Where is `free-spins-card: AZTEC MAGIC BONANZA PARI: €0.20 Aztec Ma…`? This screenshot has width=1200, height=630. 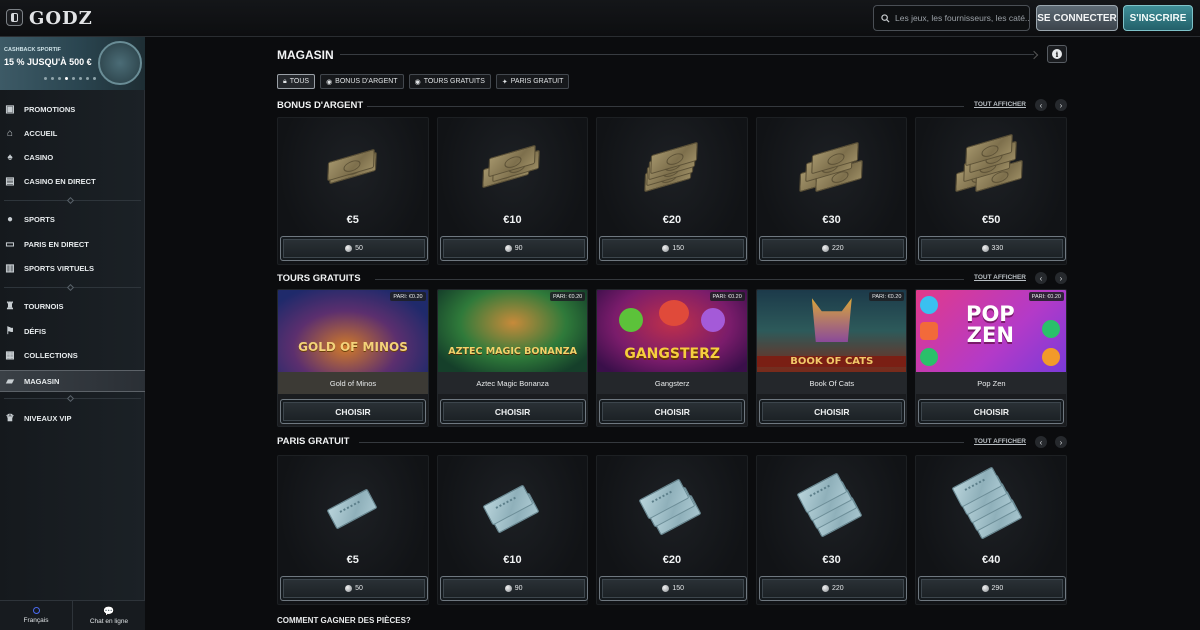
free-spins-card: AZTEC MAGIC BONANZA PARI: €0.20 Aztec Ma… is located at coordinates (512, 358).